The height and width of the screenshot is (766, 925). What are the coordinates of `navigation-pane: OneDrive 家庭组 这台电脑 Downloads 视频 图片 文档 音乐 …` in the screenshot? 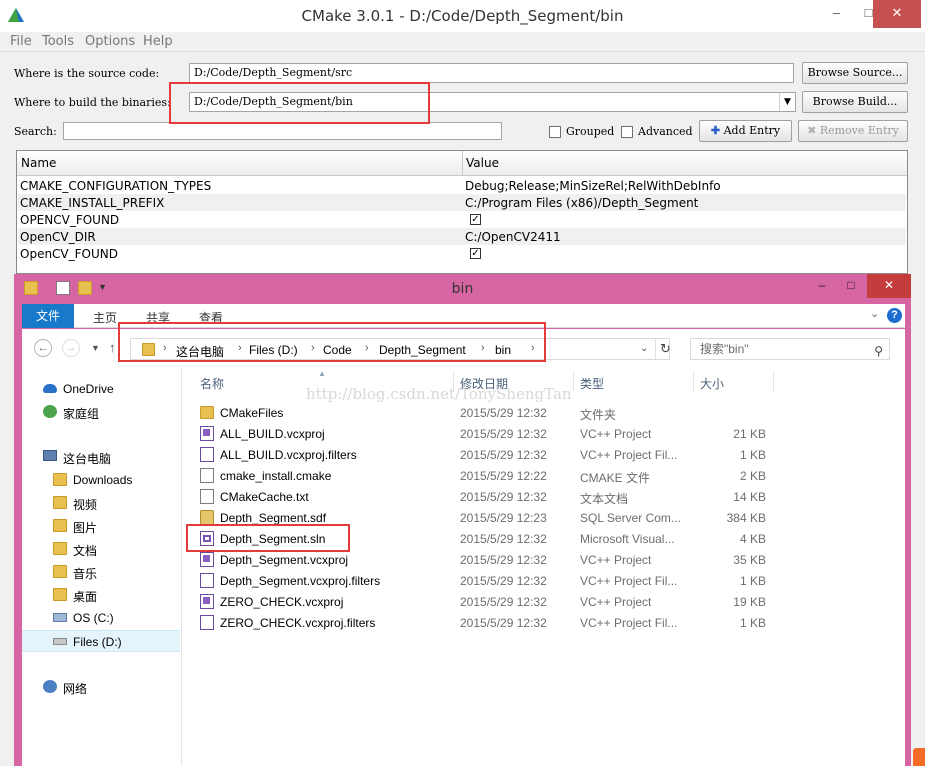 It's located at (102, 567).